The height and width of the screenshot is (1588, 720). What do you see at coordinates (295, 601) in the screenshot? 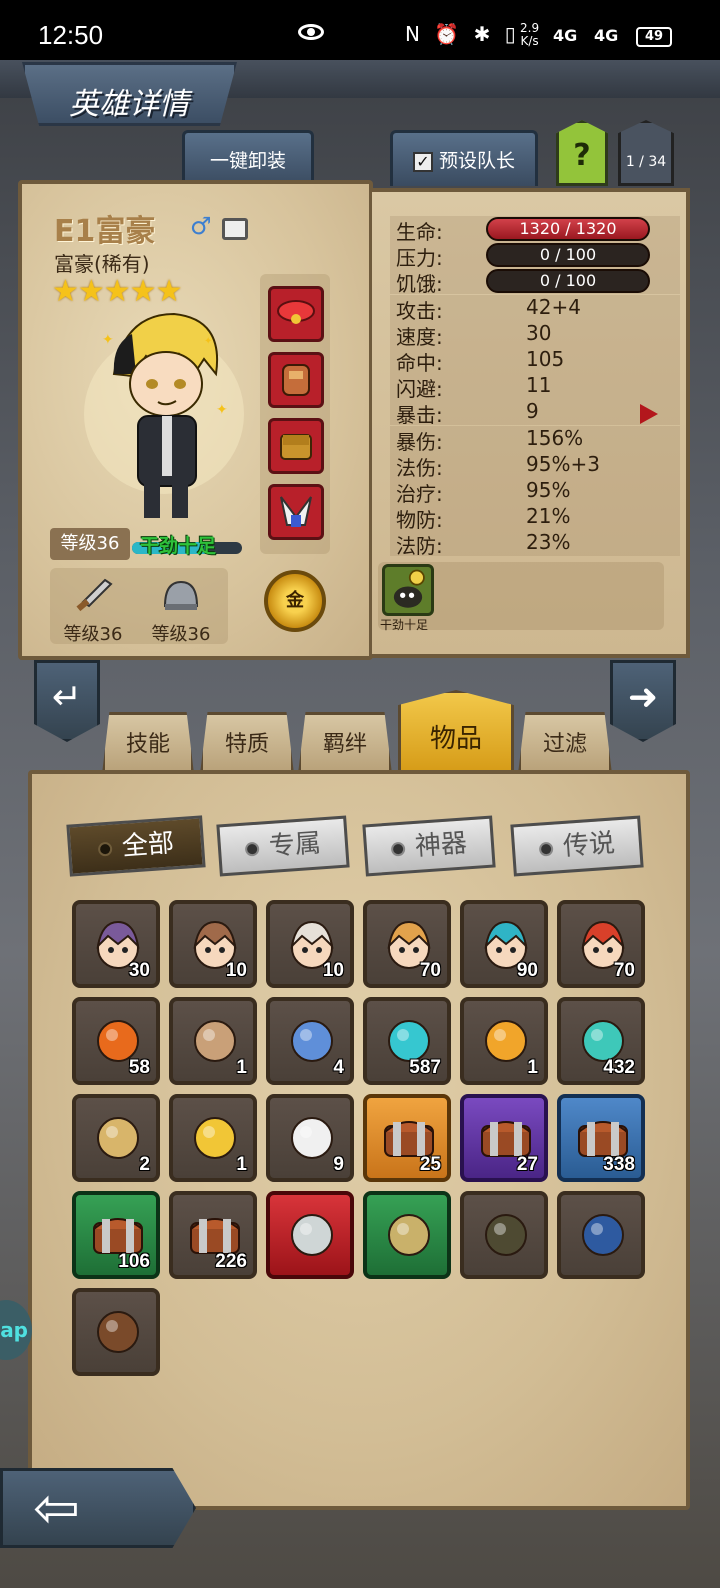
I see `gold-badge: 金` at bounding box center [295, 601].